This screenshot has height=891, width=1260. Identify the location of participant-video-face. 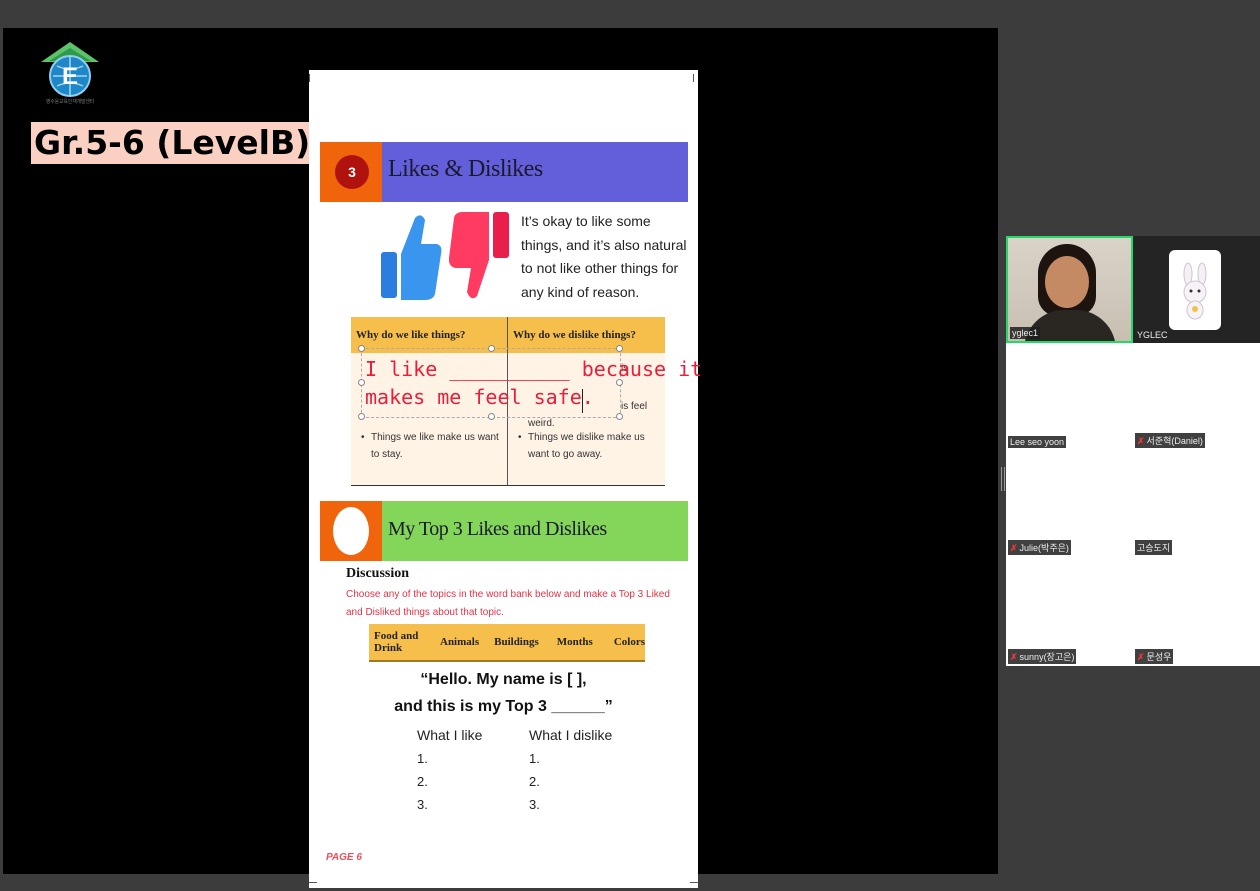
(1067, 282).